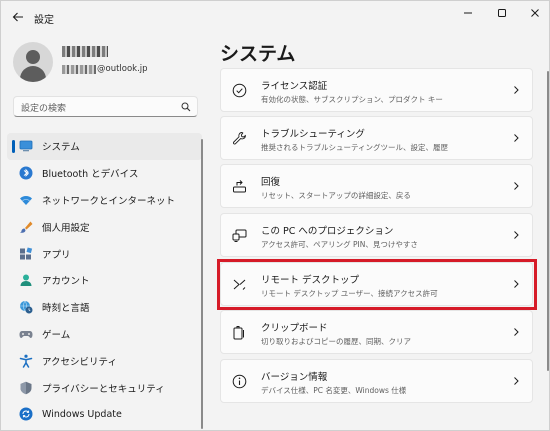  I want to click on sidebar-item-time-language: 時刻と言語, so click(104, 307).